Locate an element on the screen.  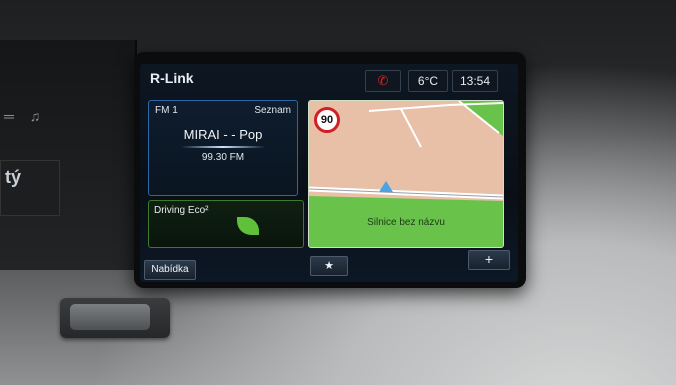
speed-limit-sign: 90 is located at coordinates (327, 120).